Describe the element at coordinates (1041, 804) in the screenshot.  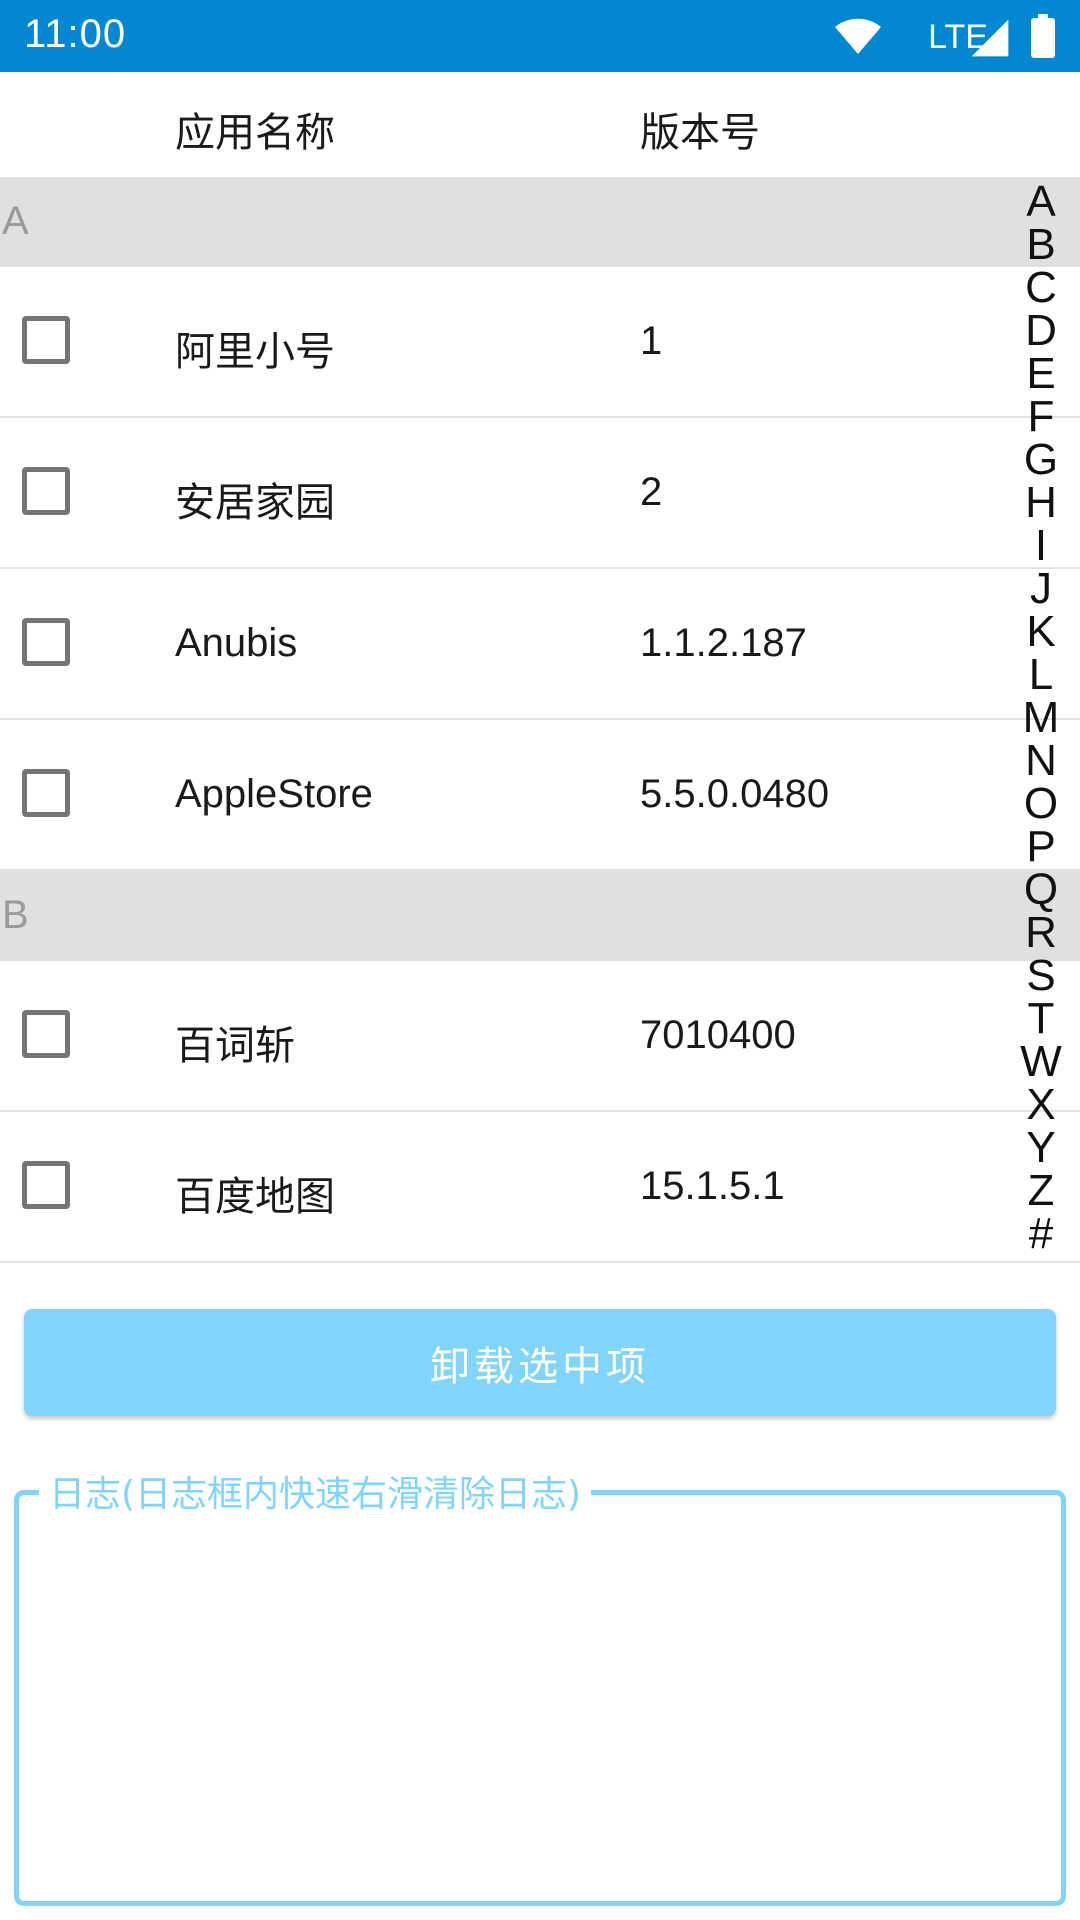
I see `index-letter: O` at that location.